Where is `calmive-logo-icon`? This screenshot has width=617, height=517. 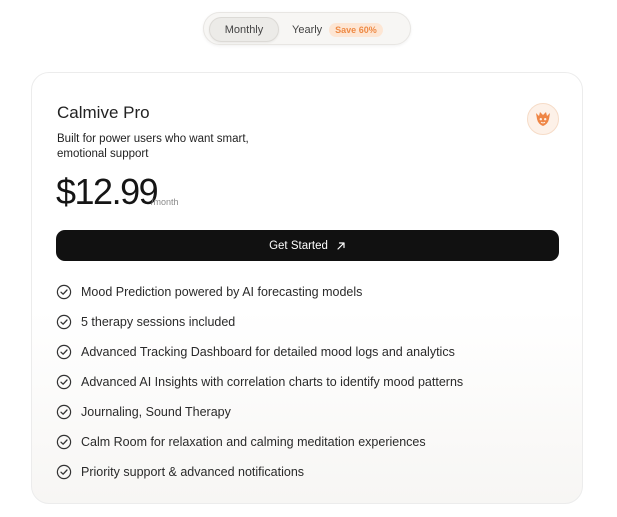
calmive-logo-icon is located at coordinates (543, 119).